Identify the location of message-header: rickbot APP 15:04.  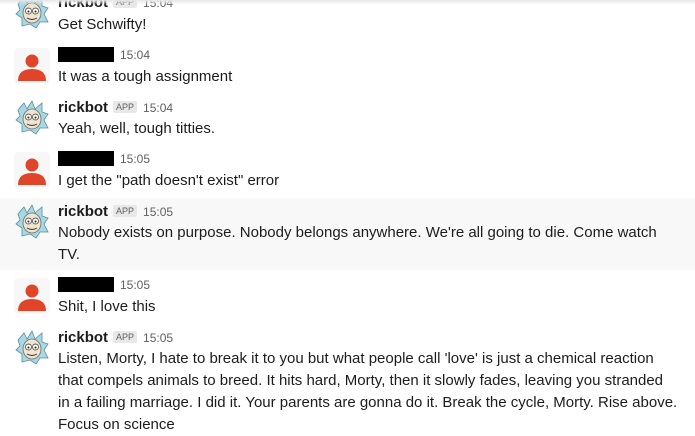
(115, 108).